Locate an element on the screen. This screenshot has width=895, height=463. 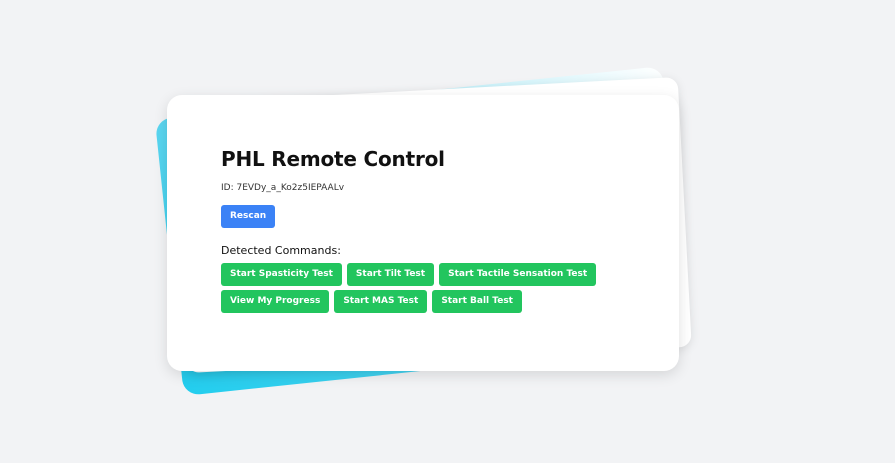
start-tactile-sensation-test-button: Start Tactile Sensation Test is located at coordinates (518, 274).